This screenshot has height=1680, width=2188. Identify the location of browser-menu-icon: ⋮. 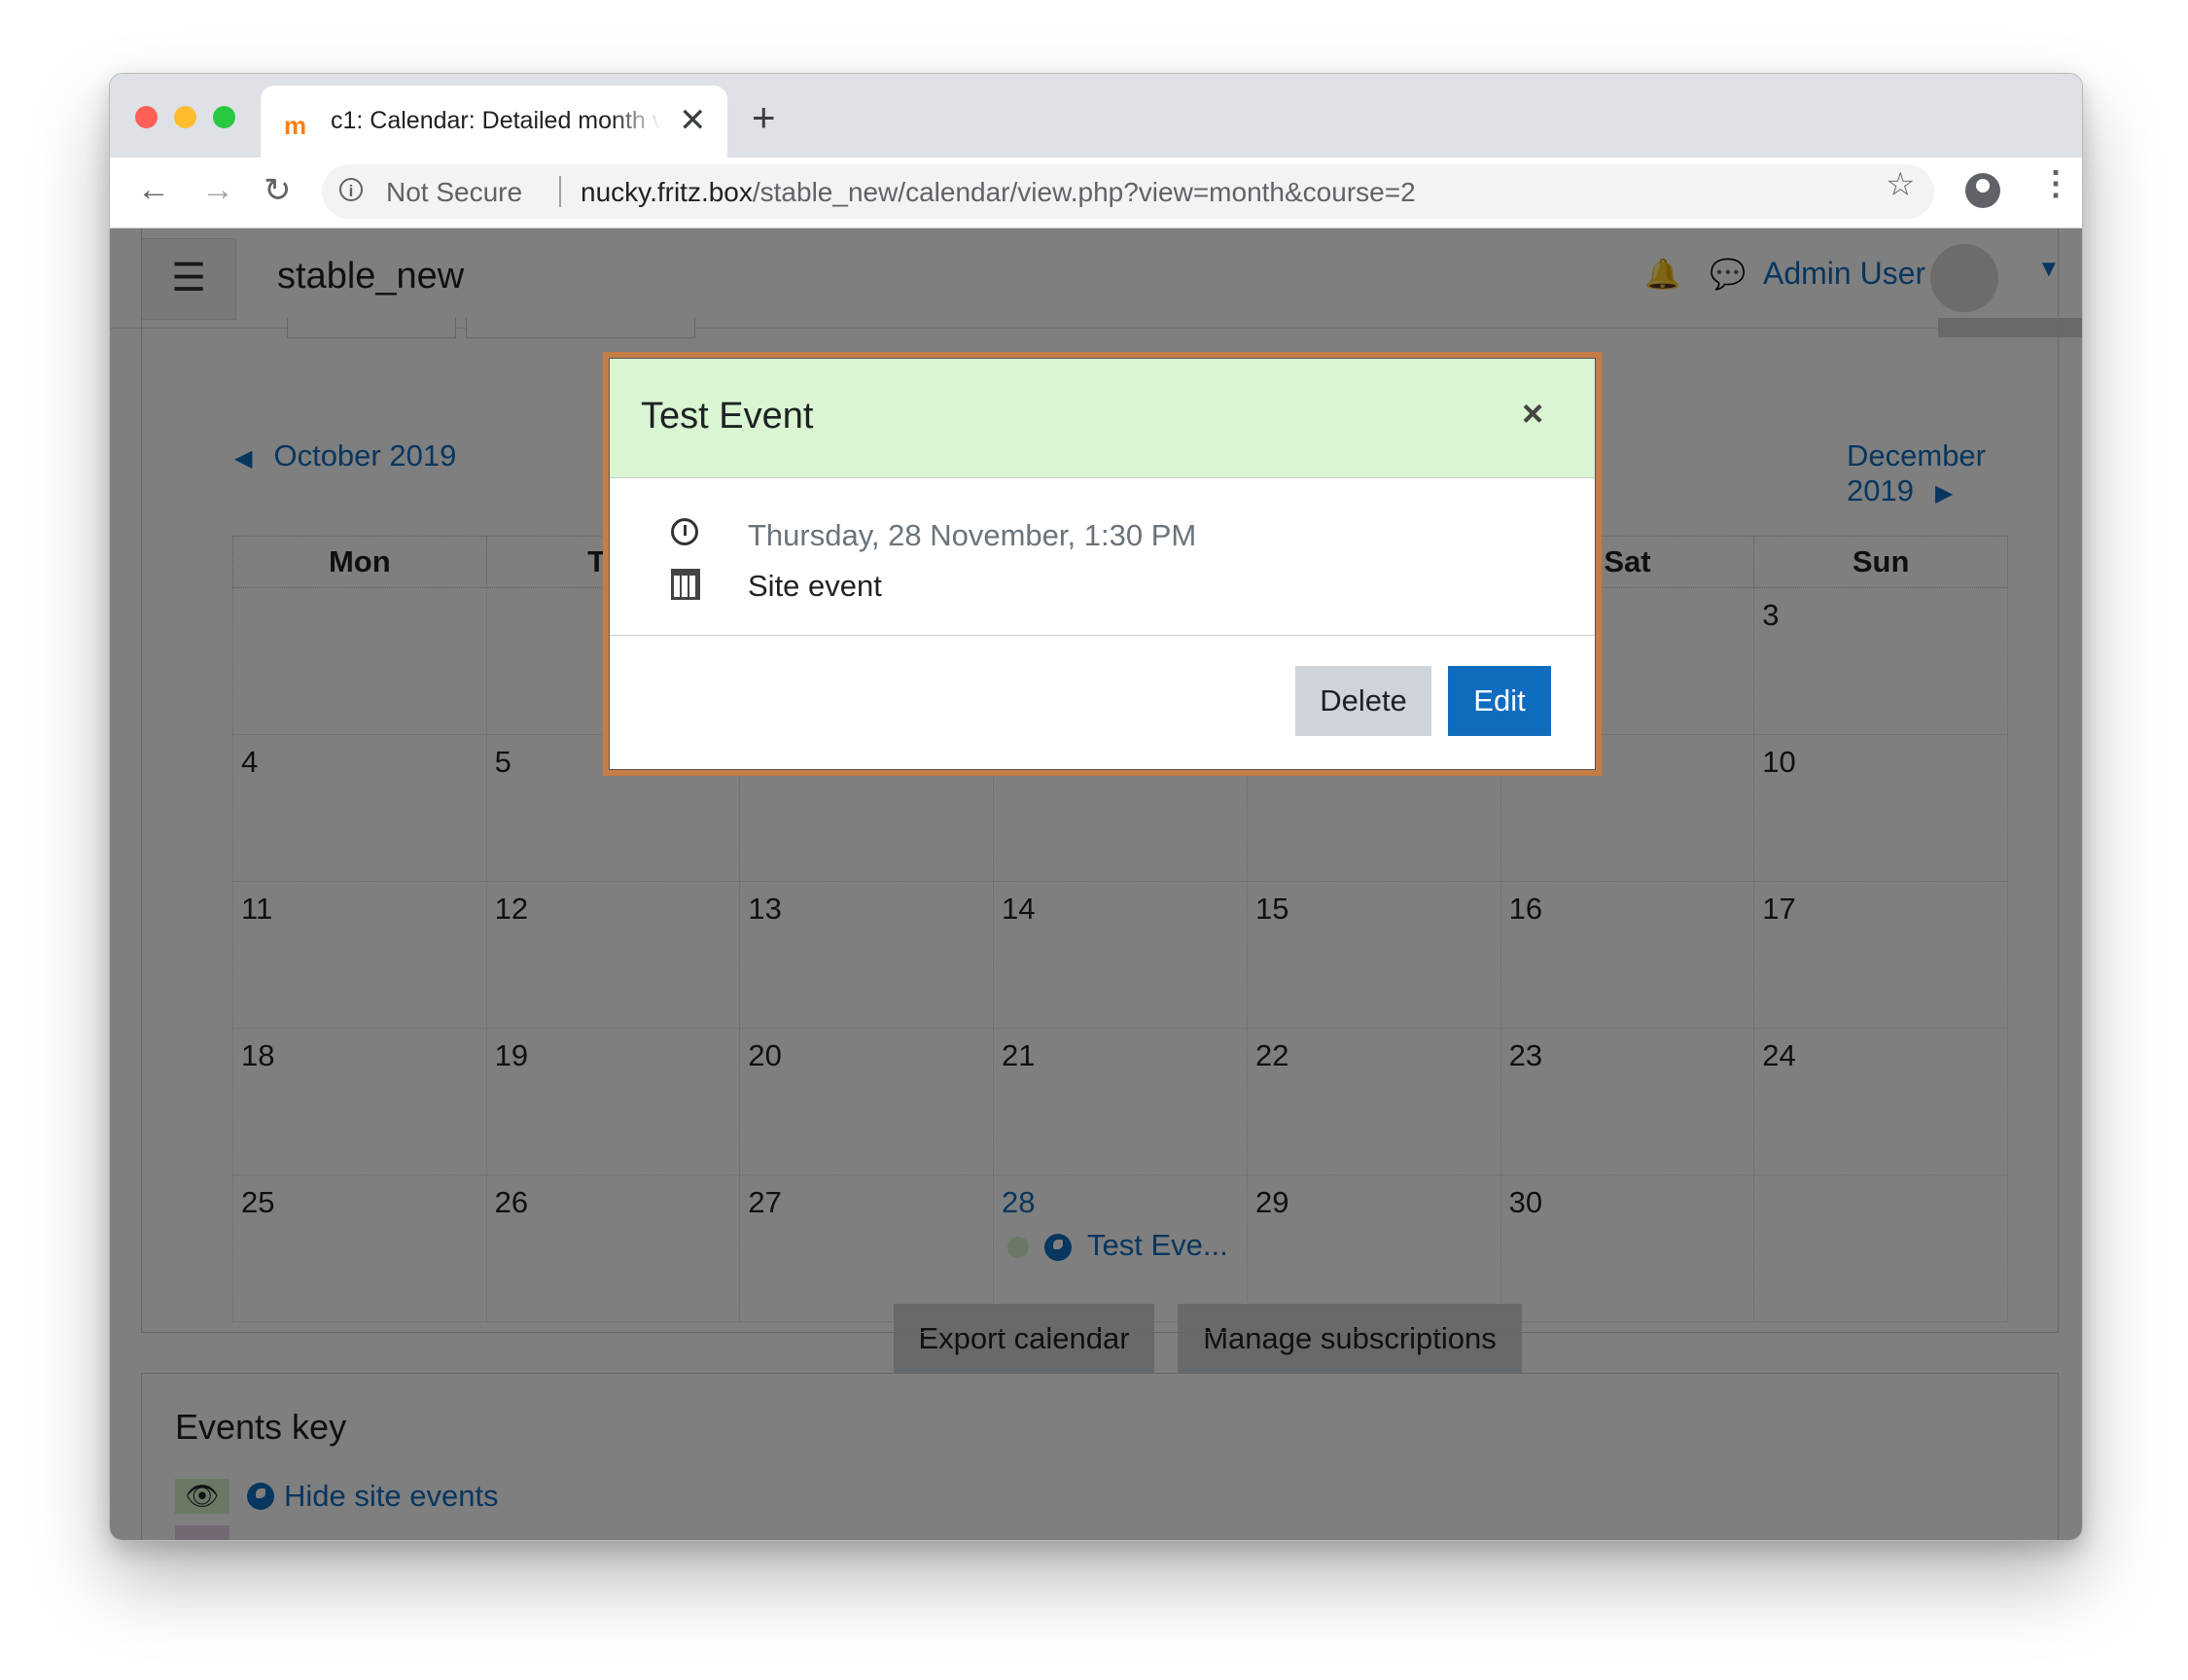
(2055, 183).